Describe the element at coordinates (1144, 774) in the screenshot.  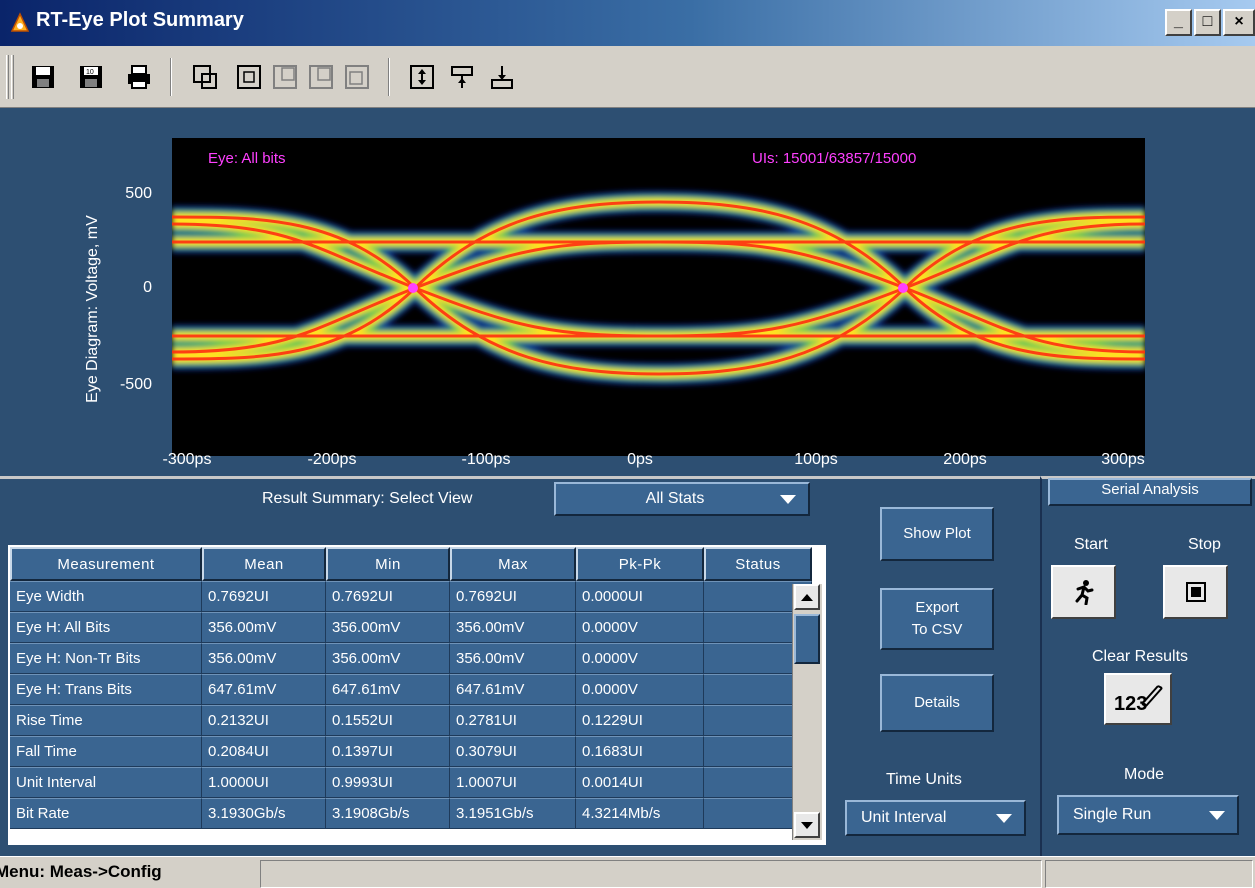
I see `mode-label: Mode` at that location.